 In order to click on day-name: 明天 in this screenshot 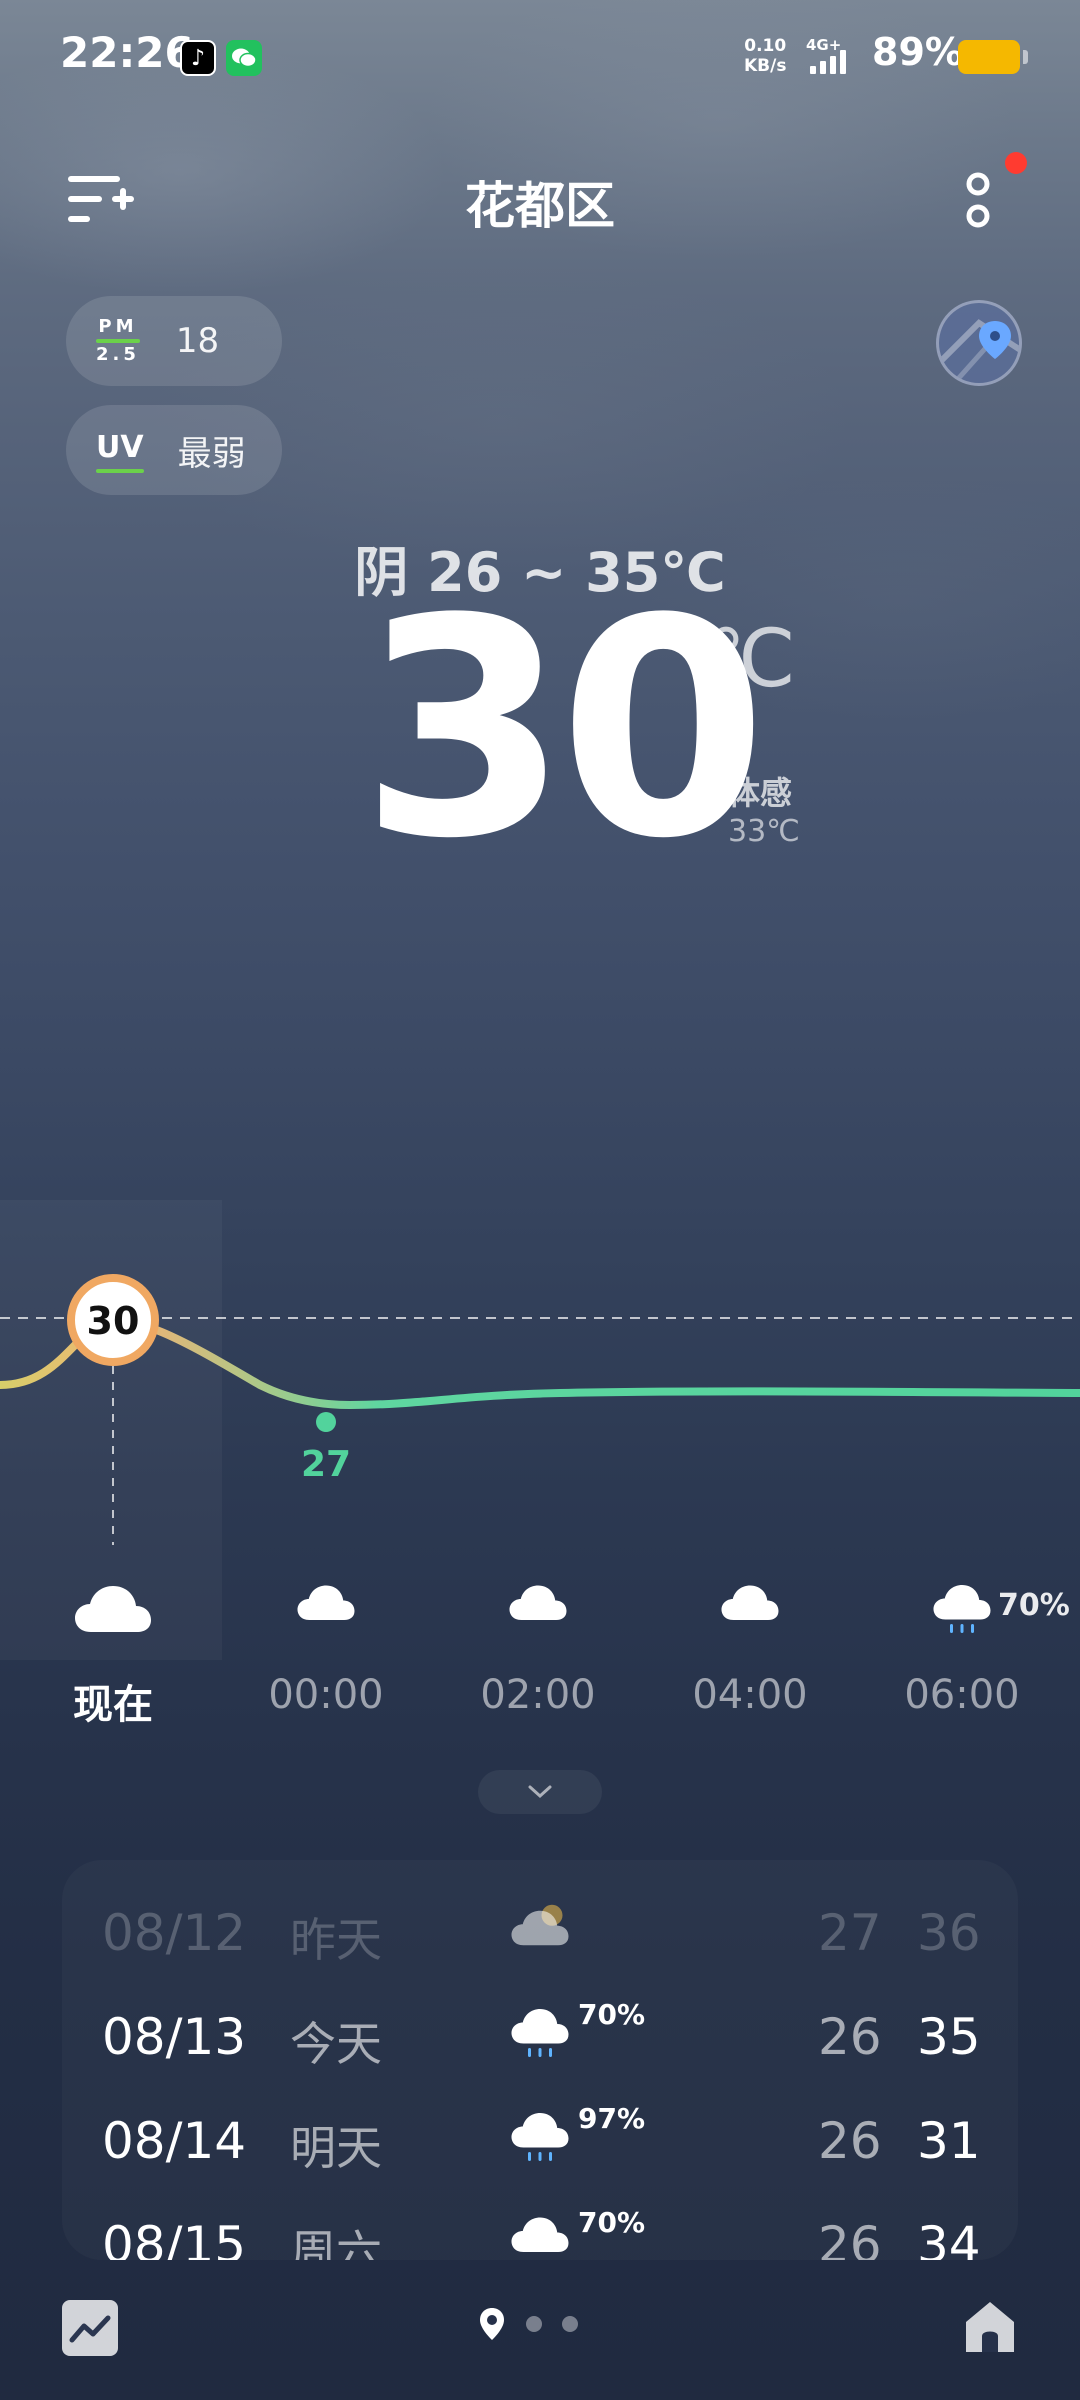, I will do `click(336, 2148)`.